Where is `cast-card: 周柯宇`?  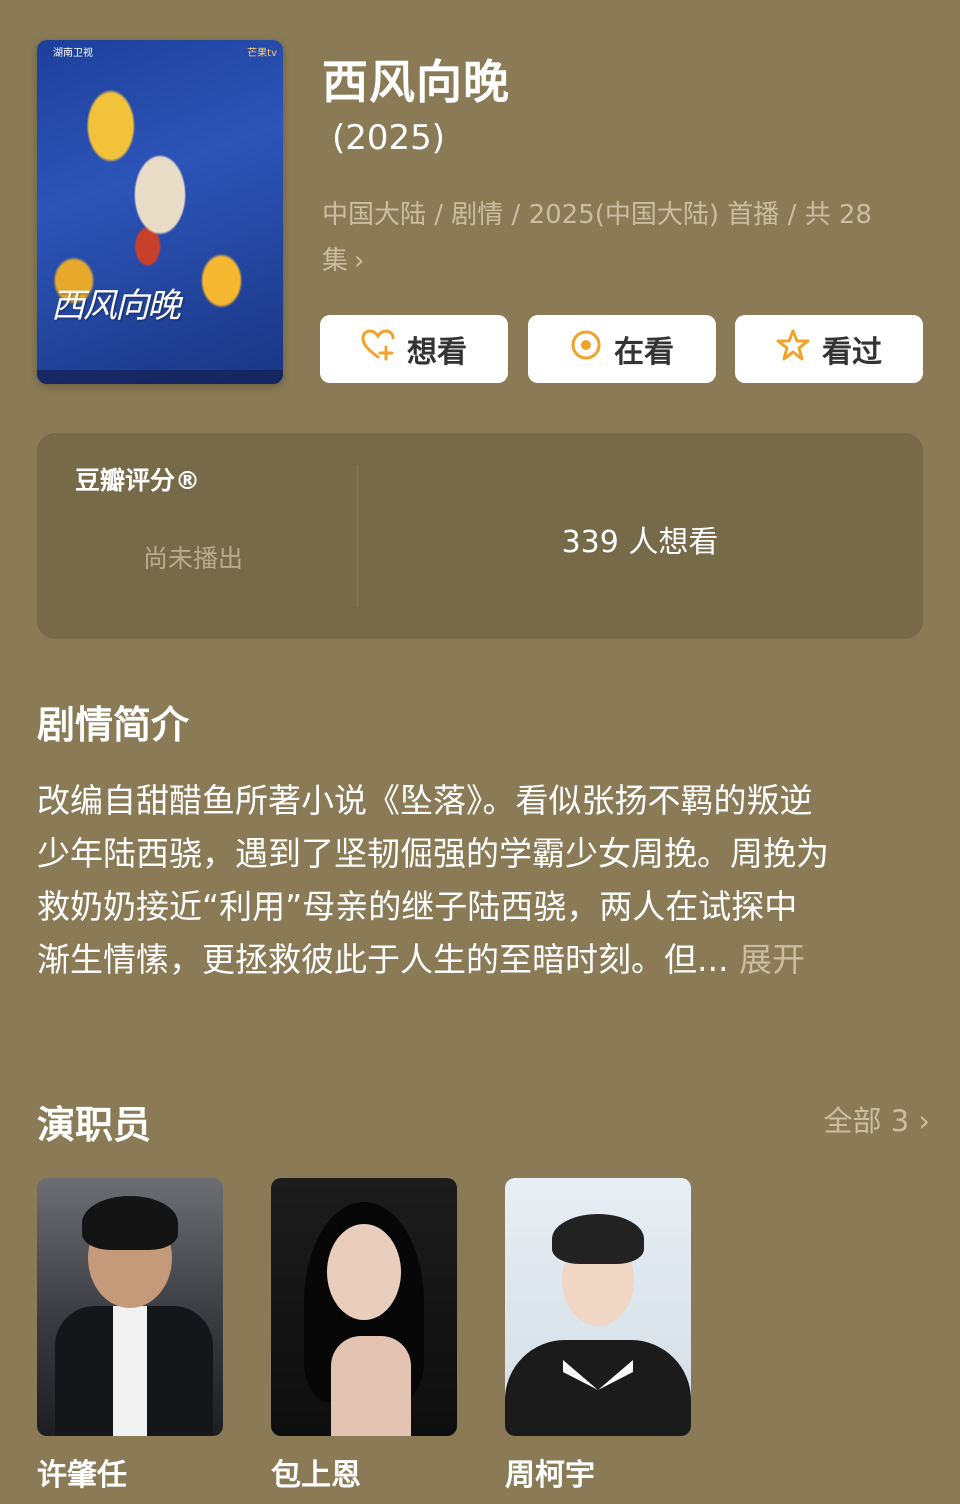
cast-card: 周柯宇 is located at coordinates (598, 1336).